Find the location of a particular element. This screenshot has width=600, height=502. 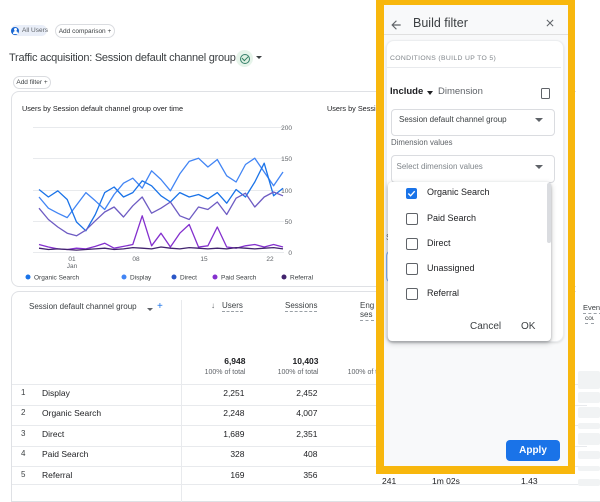

svg-text: 0 is located at coordinates (290, 253).